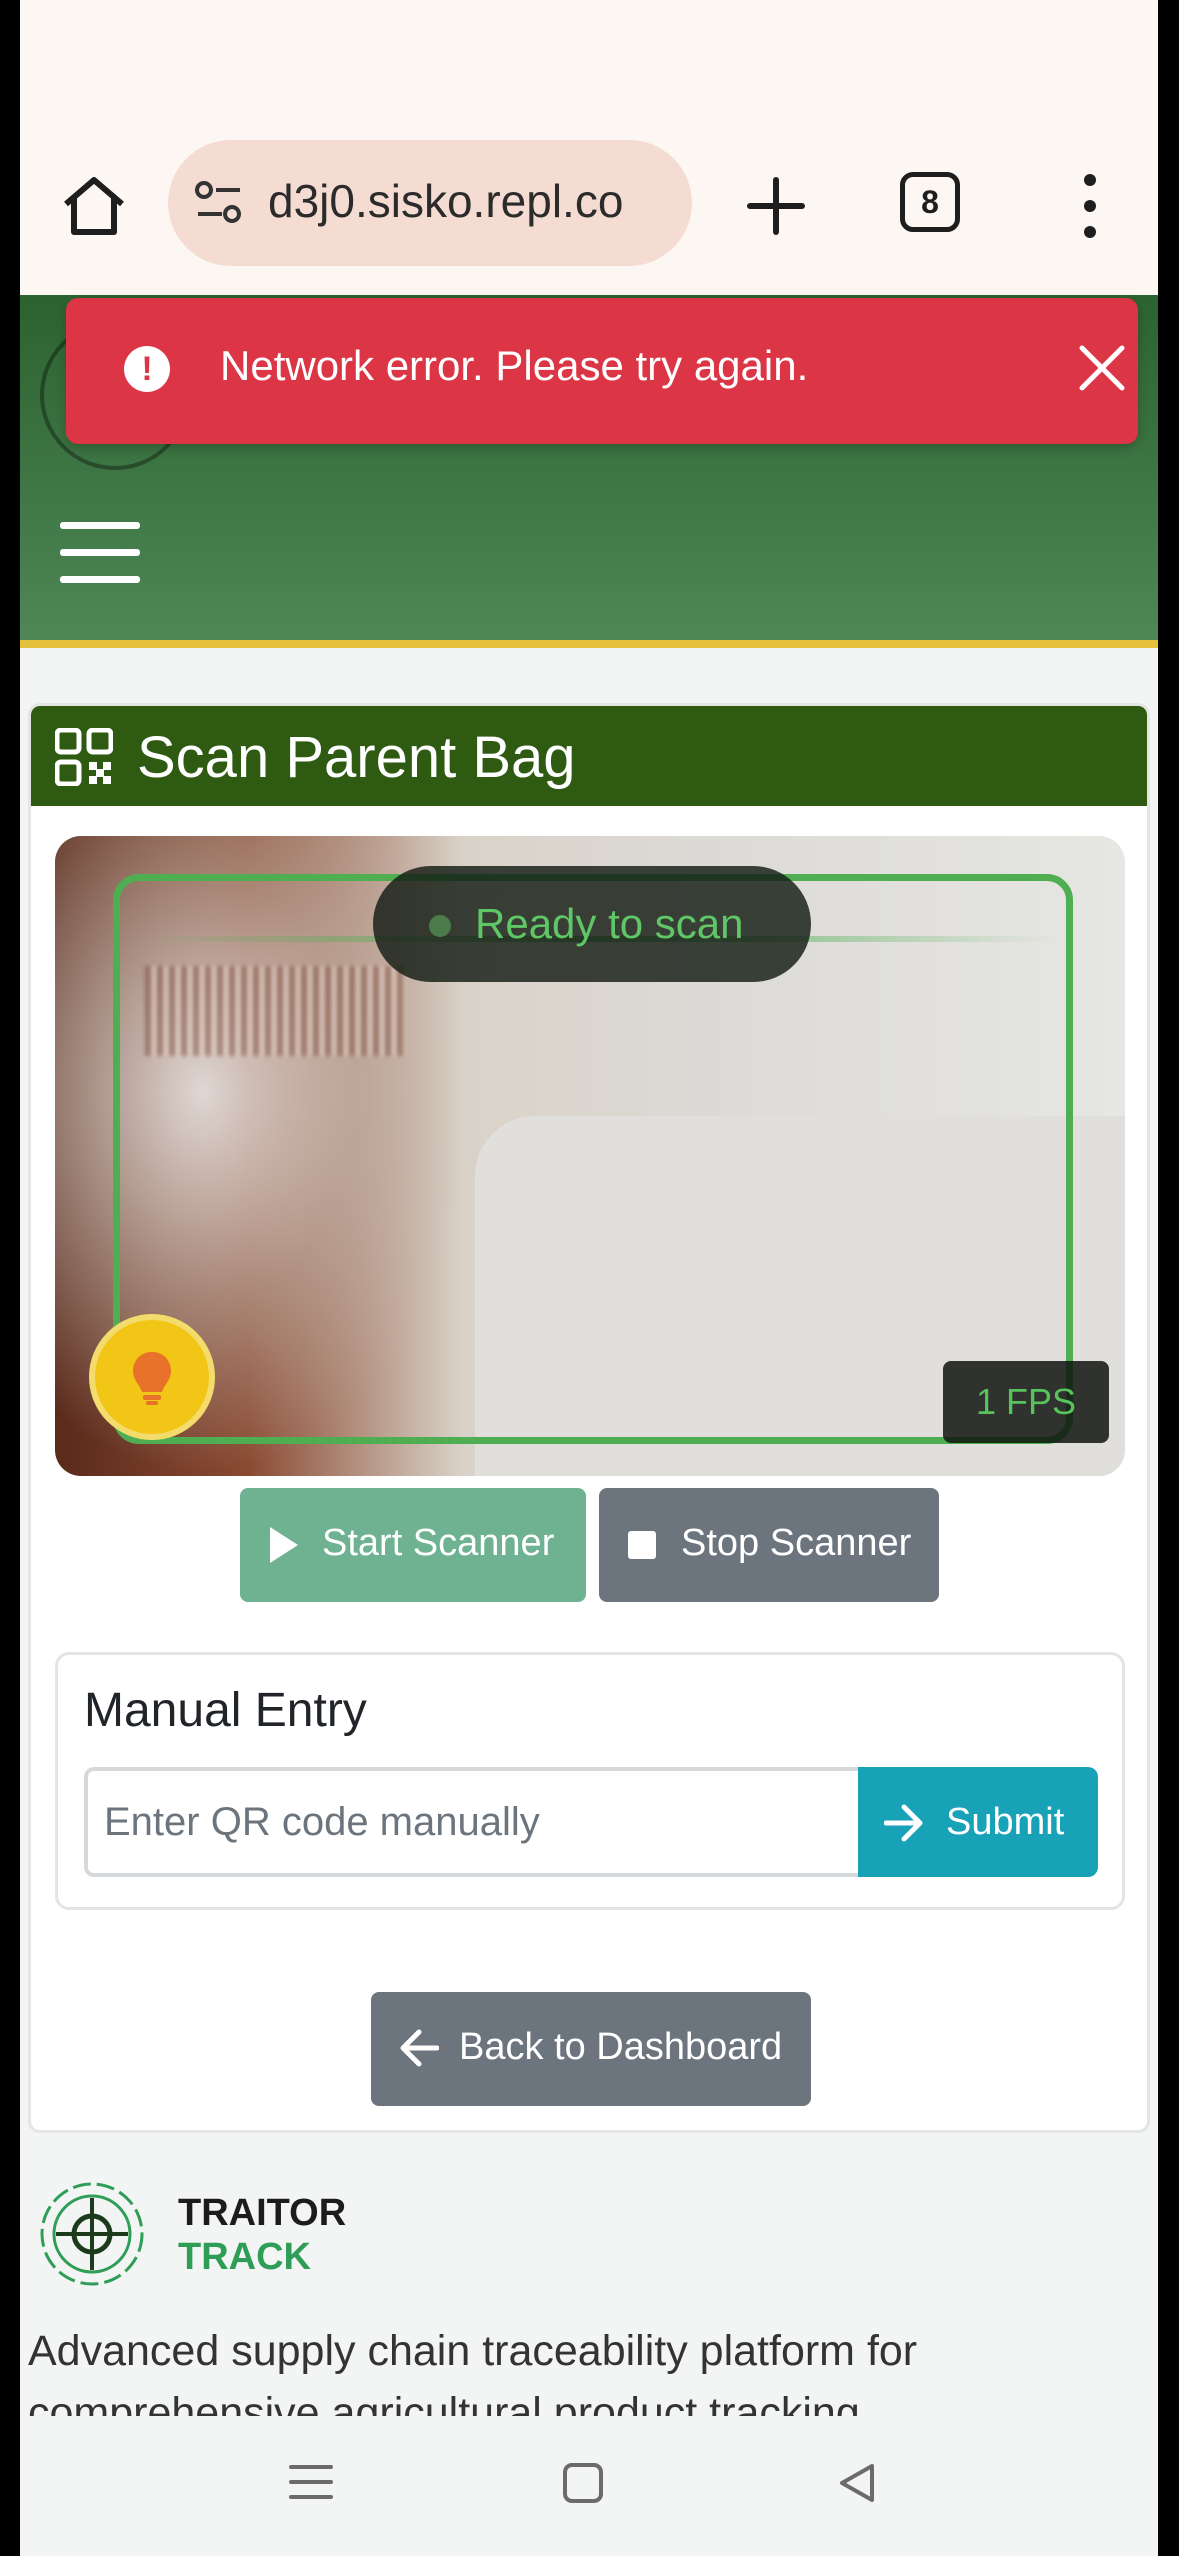 The height and width of the screenshot is (2556, 1179). I want to click on start-scanner-button: Start Scanner, so click(413, 1545).